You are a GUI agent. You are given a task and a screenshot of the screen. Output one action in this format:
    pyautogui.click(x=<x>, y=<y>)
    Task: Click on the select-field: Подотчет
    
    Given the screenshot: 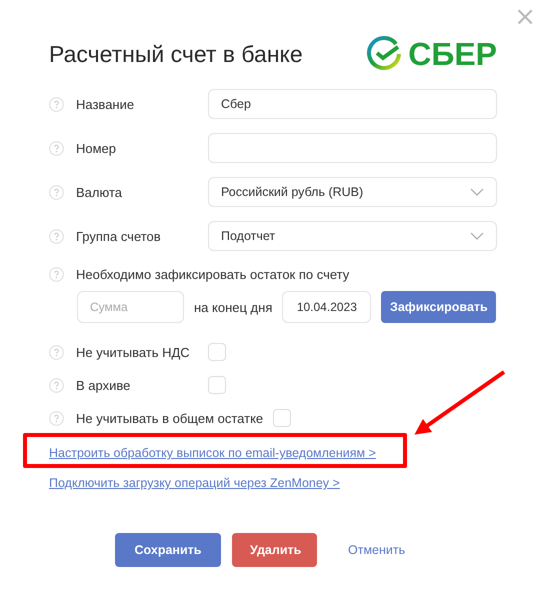 What is the action you would take?
    pyautogui.click(x=352, y=236)
    